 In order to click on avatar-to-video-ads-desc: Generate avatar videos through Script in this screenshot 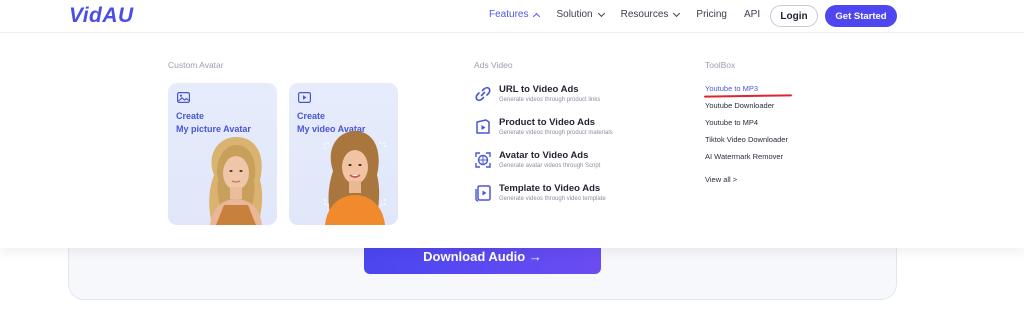, I will do `click(550, 166)`.